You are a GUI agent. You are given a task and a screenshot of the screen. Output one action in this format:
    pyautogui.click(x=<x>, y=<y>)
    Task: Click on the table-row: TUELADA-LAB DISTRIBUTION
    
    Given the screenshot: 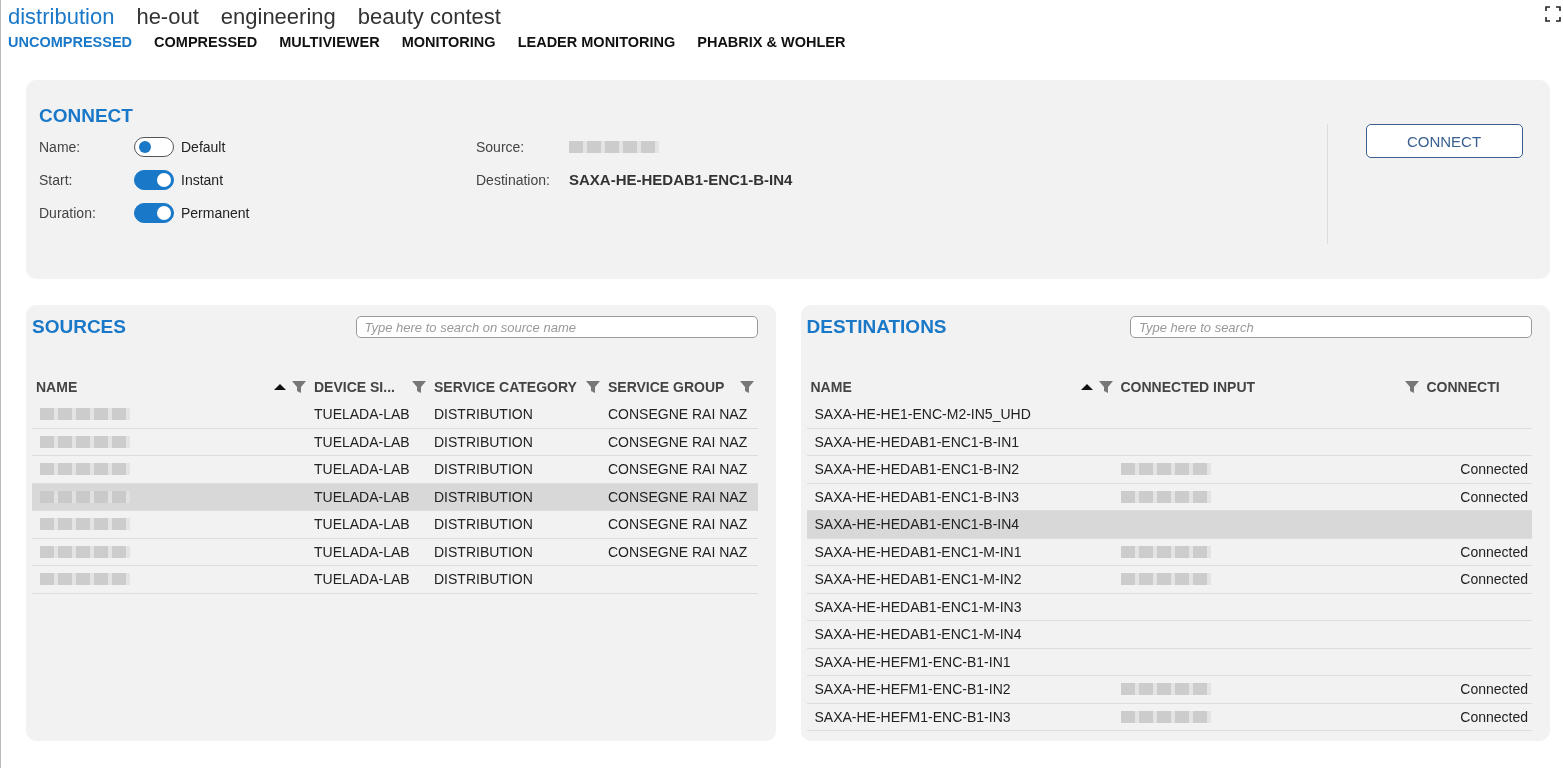 What is the action you would take?
    pyautogui.click(x=395, y=580)
    